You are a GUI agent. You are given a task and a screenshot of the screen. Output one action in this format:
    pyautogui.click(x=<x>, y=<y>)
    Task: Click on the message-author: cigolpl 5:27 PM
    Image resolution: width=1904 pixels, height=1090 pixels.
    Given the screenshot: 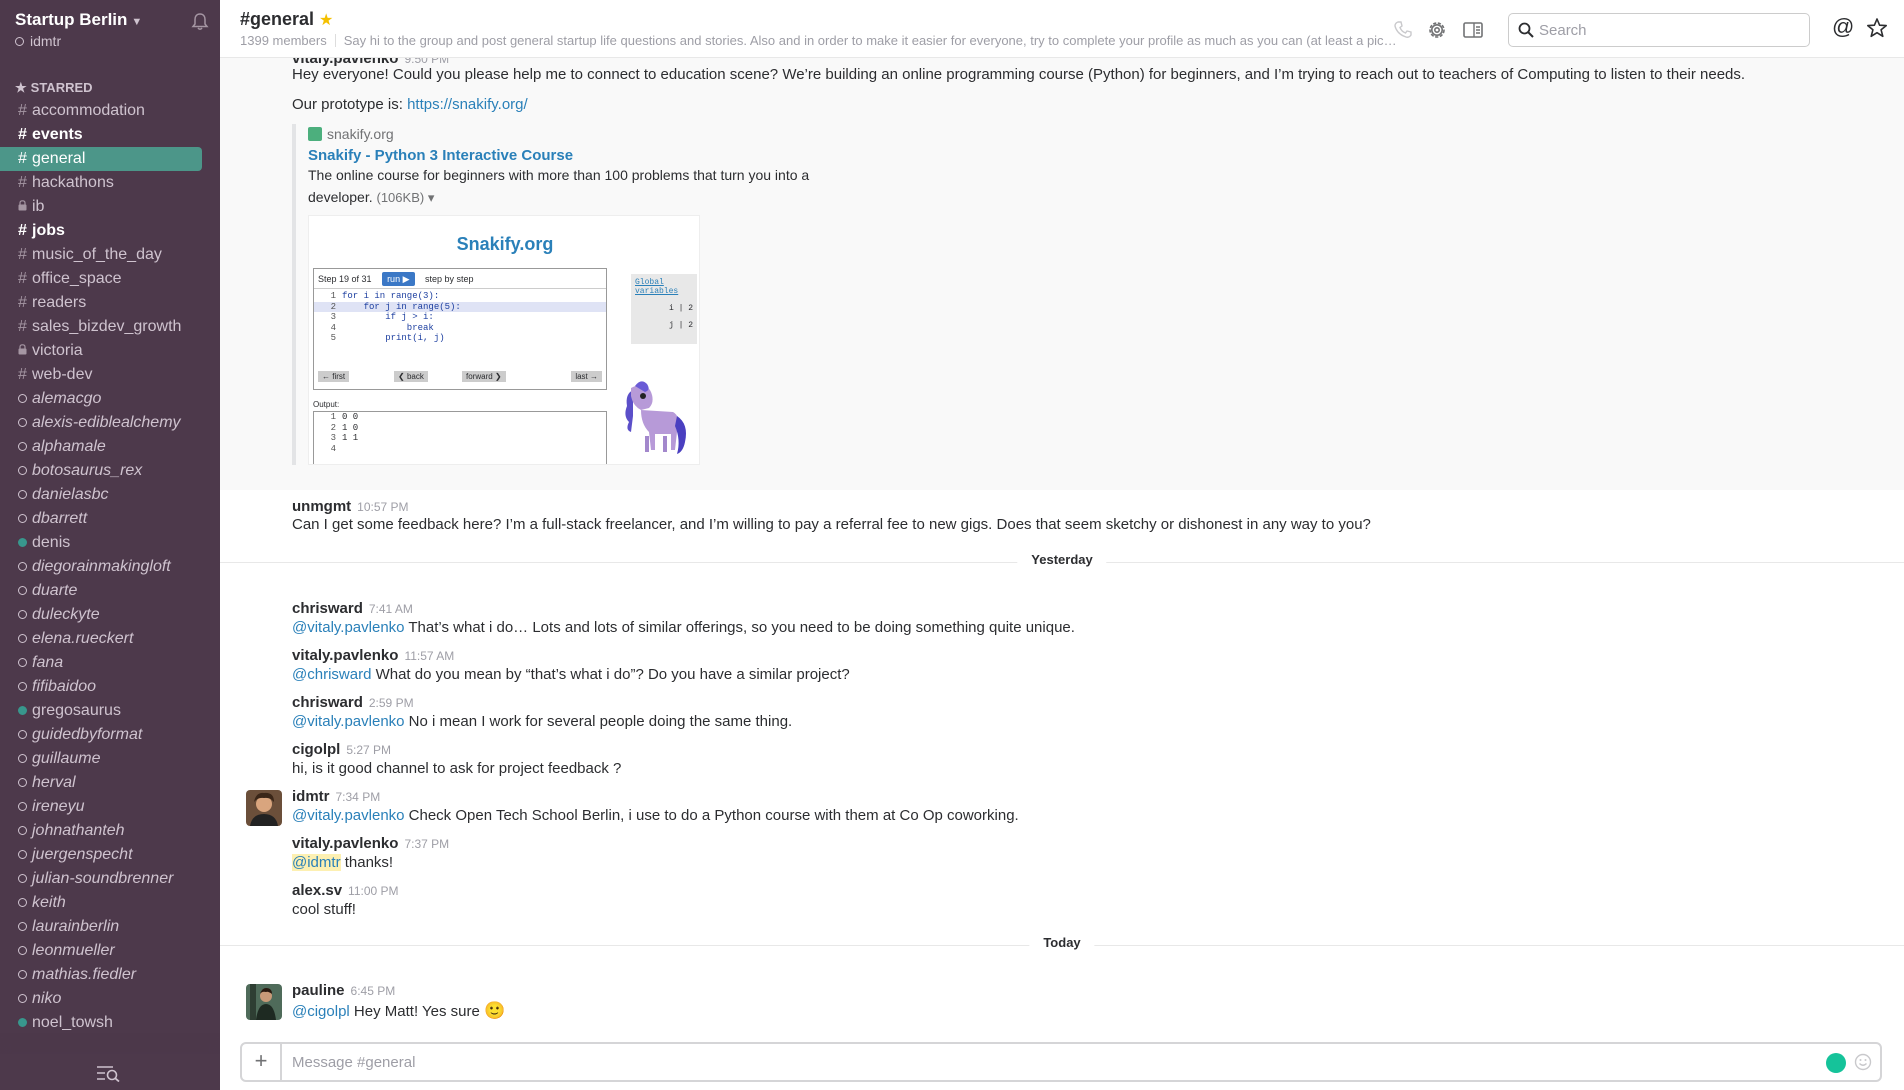 What is the action you would take?
    pyautogui.click(x=341, y=749)
    